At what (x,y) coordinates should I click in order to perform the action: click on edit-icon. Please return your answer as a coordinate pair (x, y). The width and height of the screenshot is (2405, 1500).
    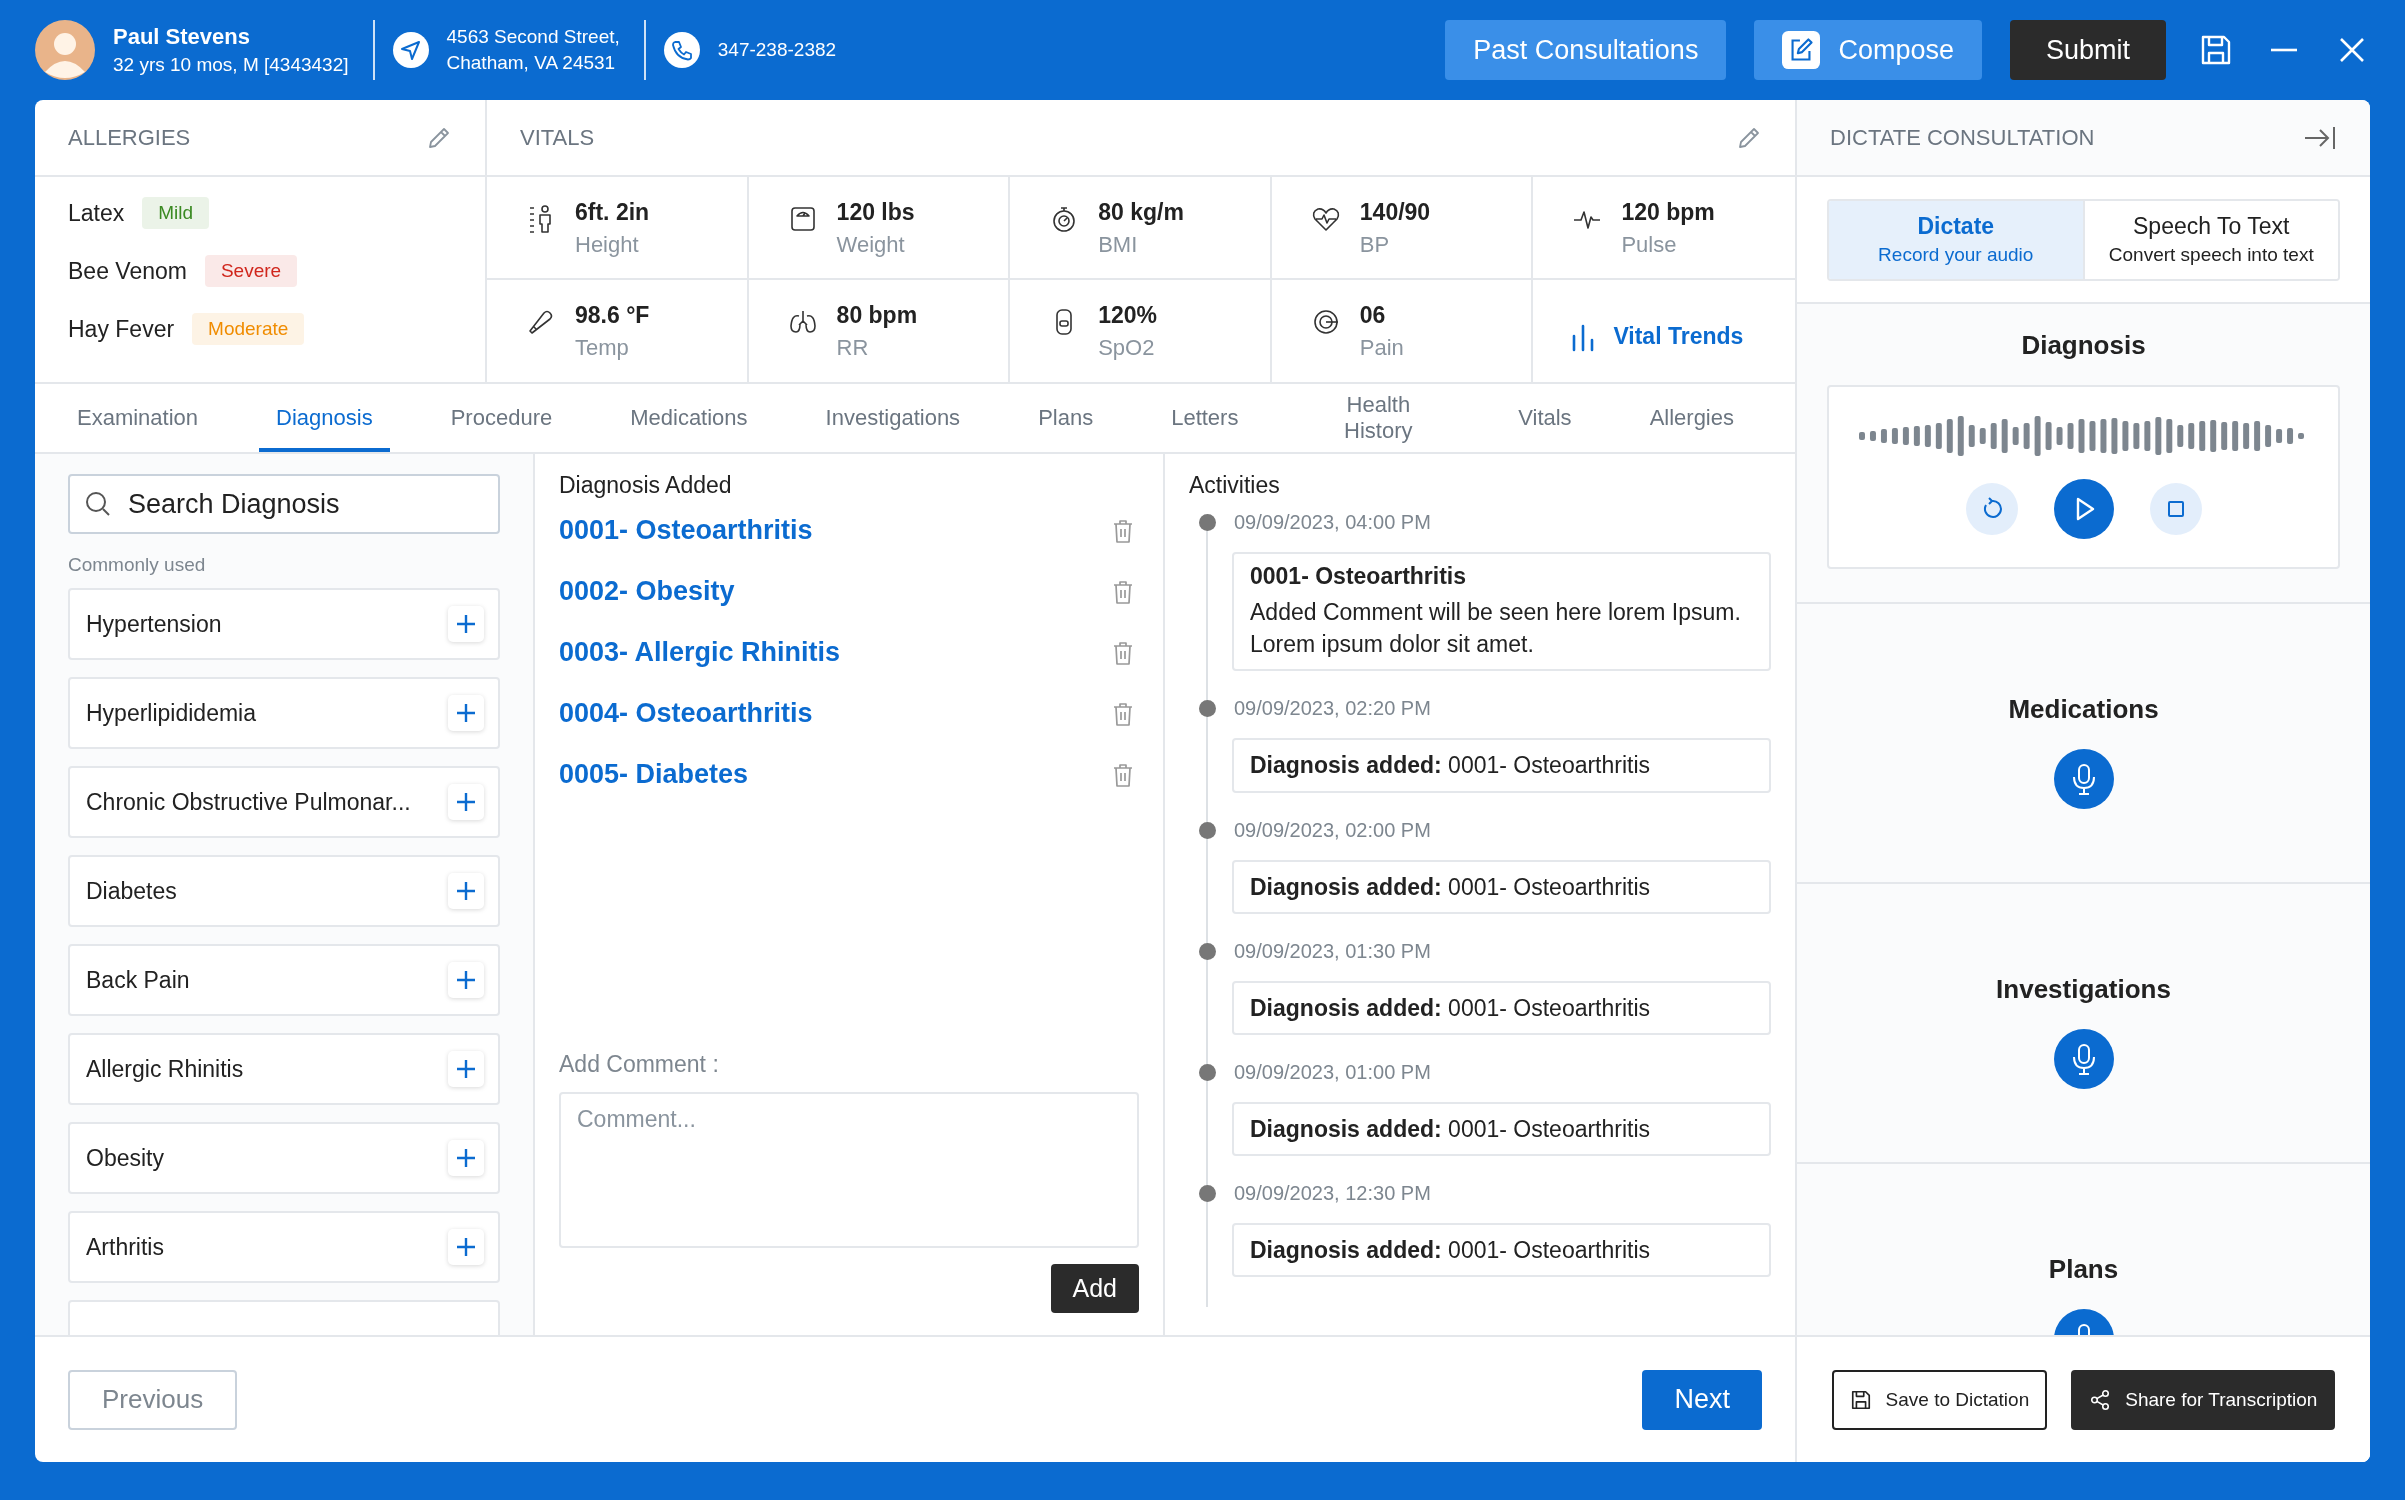
    Looking at the image, I should click on (1801, 50).